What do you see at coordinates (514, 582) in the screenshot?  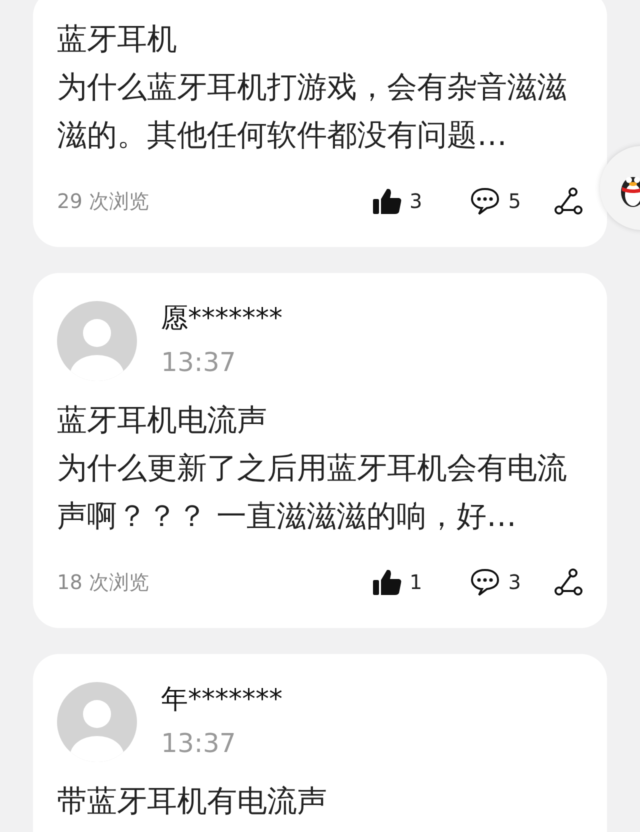 I see `comment-count: 3` at bounding box center [514, 582].